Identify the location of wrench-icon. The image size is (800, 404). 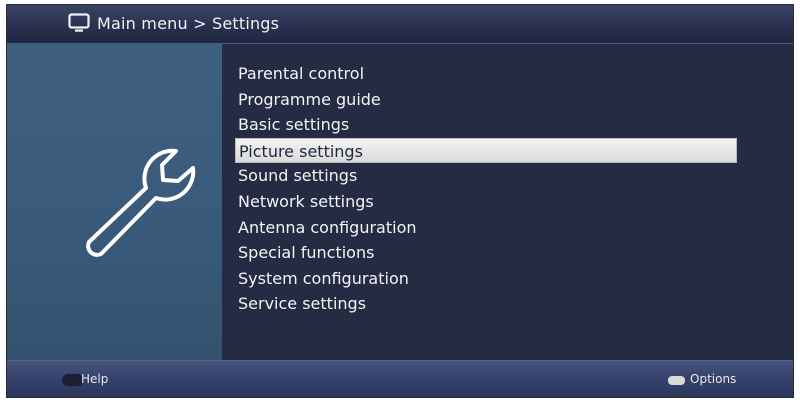
(141, 202).